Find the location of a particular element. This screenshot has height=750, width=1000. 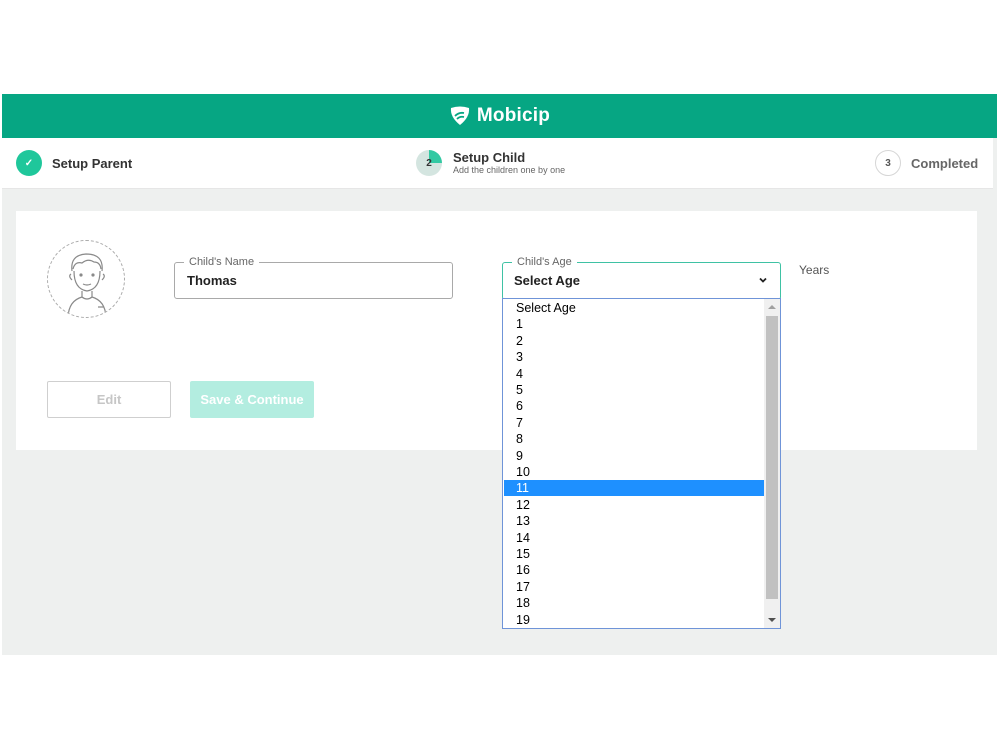

age-option: 16 is located at coordinates (634, 570).